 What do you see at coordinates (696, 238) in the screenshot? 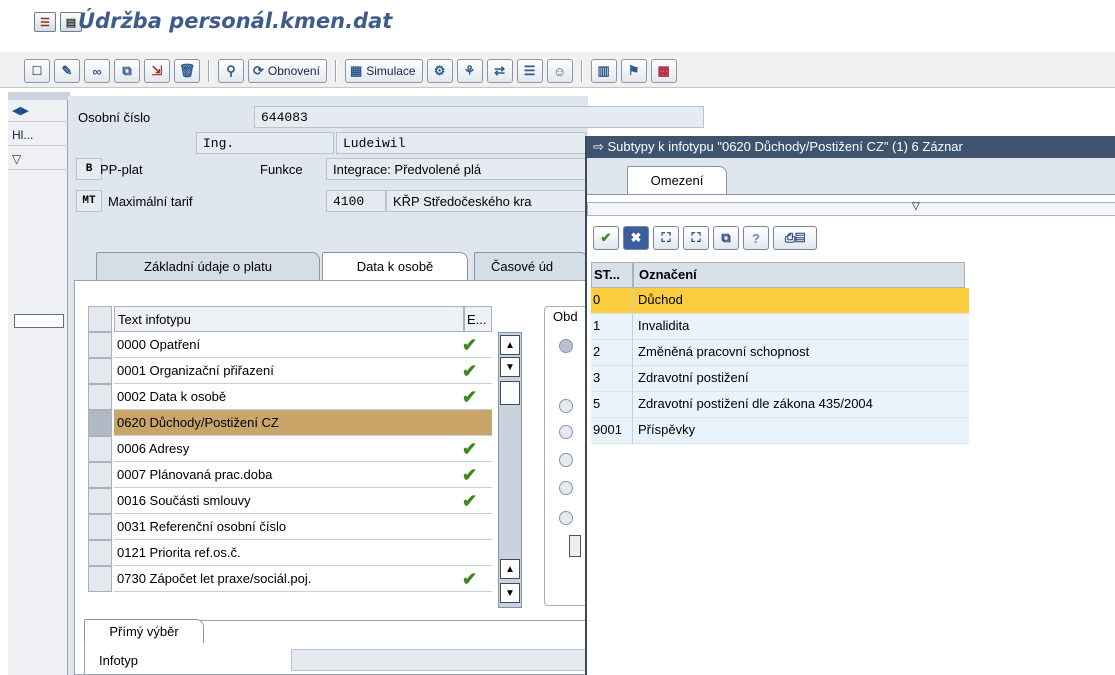
I see `find-next-icon: ⛶` at bounding box center [696, 238].